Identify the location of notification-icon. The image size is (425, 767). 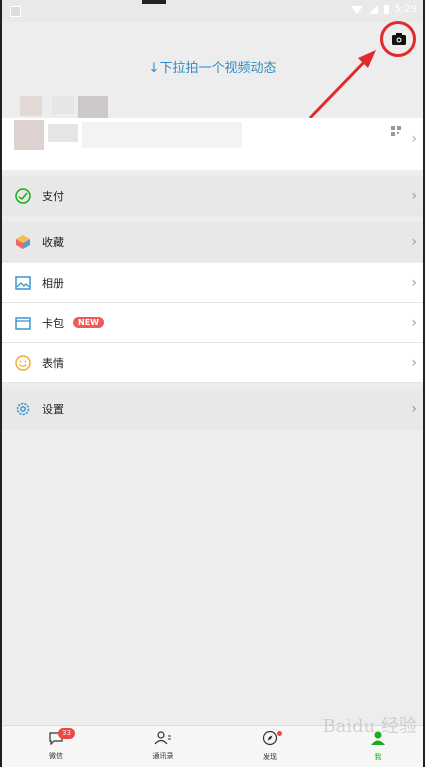
(15, 11).